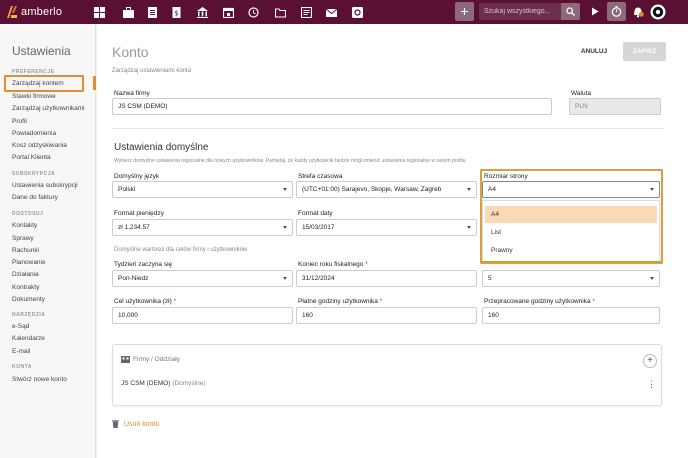 The height and width of the screenshot is (458, 688). What do you see at coordinates (464, 11) in the screenshot?
I see `quick-add-button: +` at bounding box center [464, 11].